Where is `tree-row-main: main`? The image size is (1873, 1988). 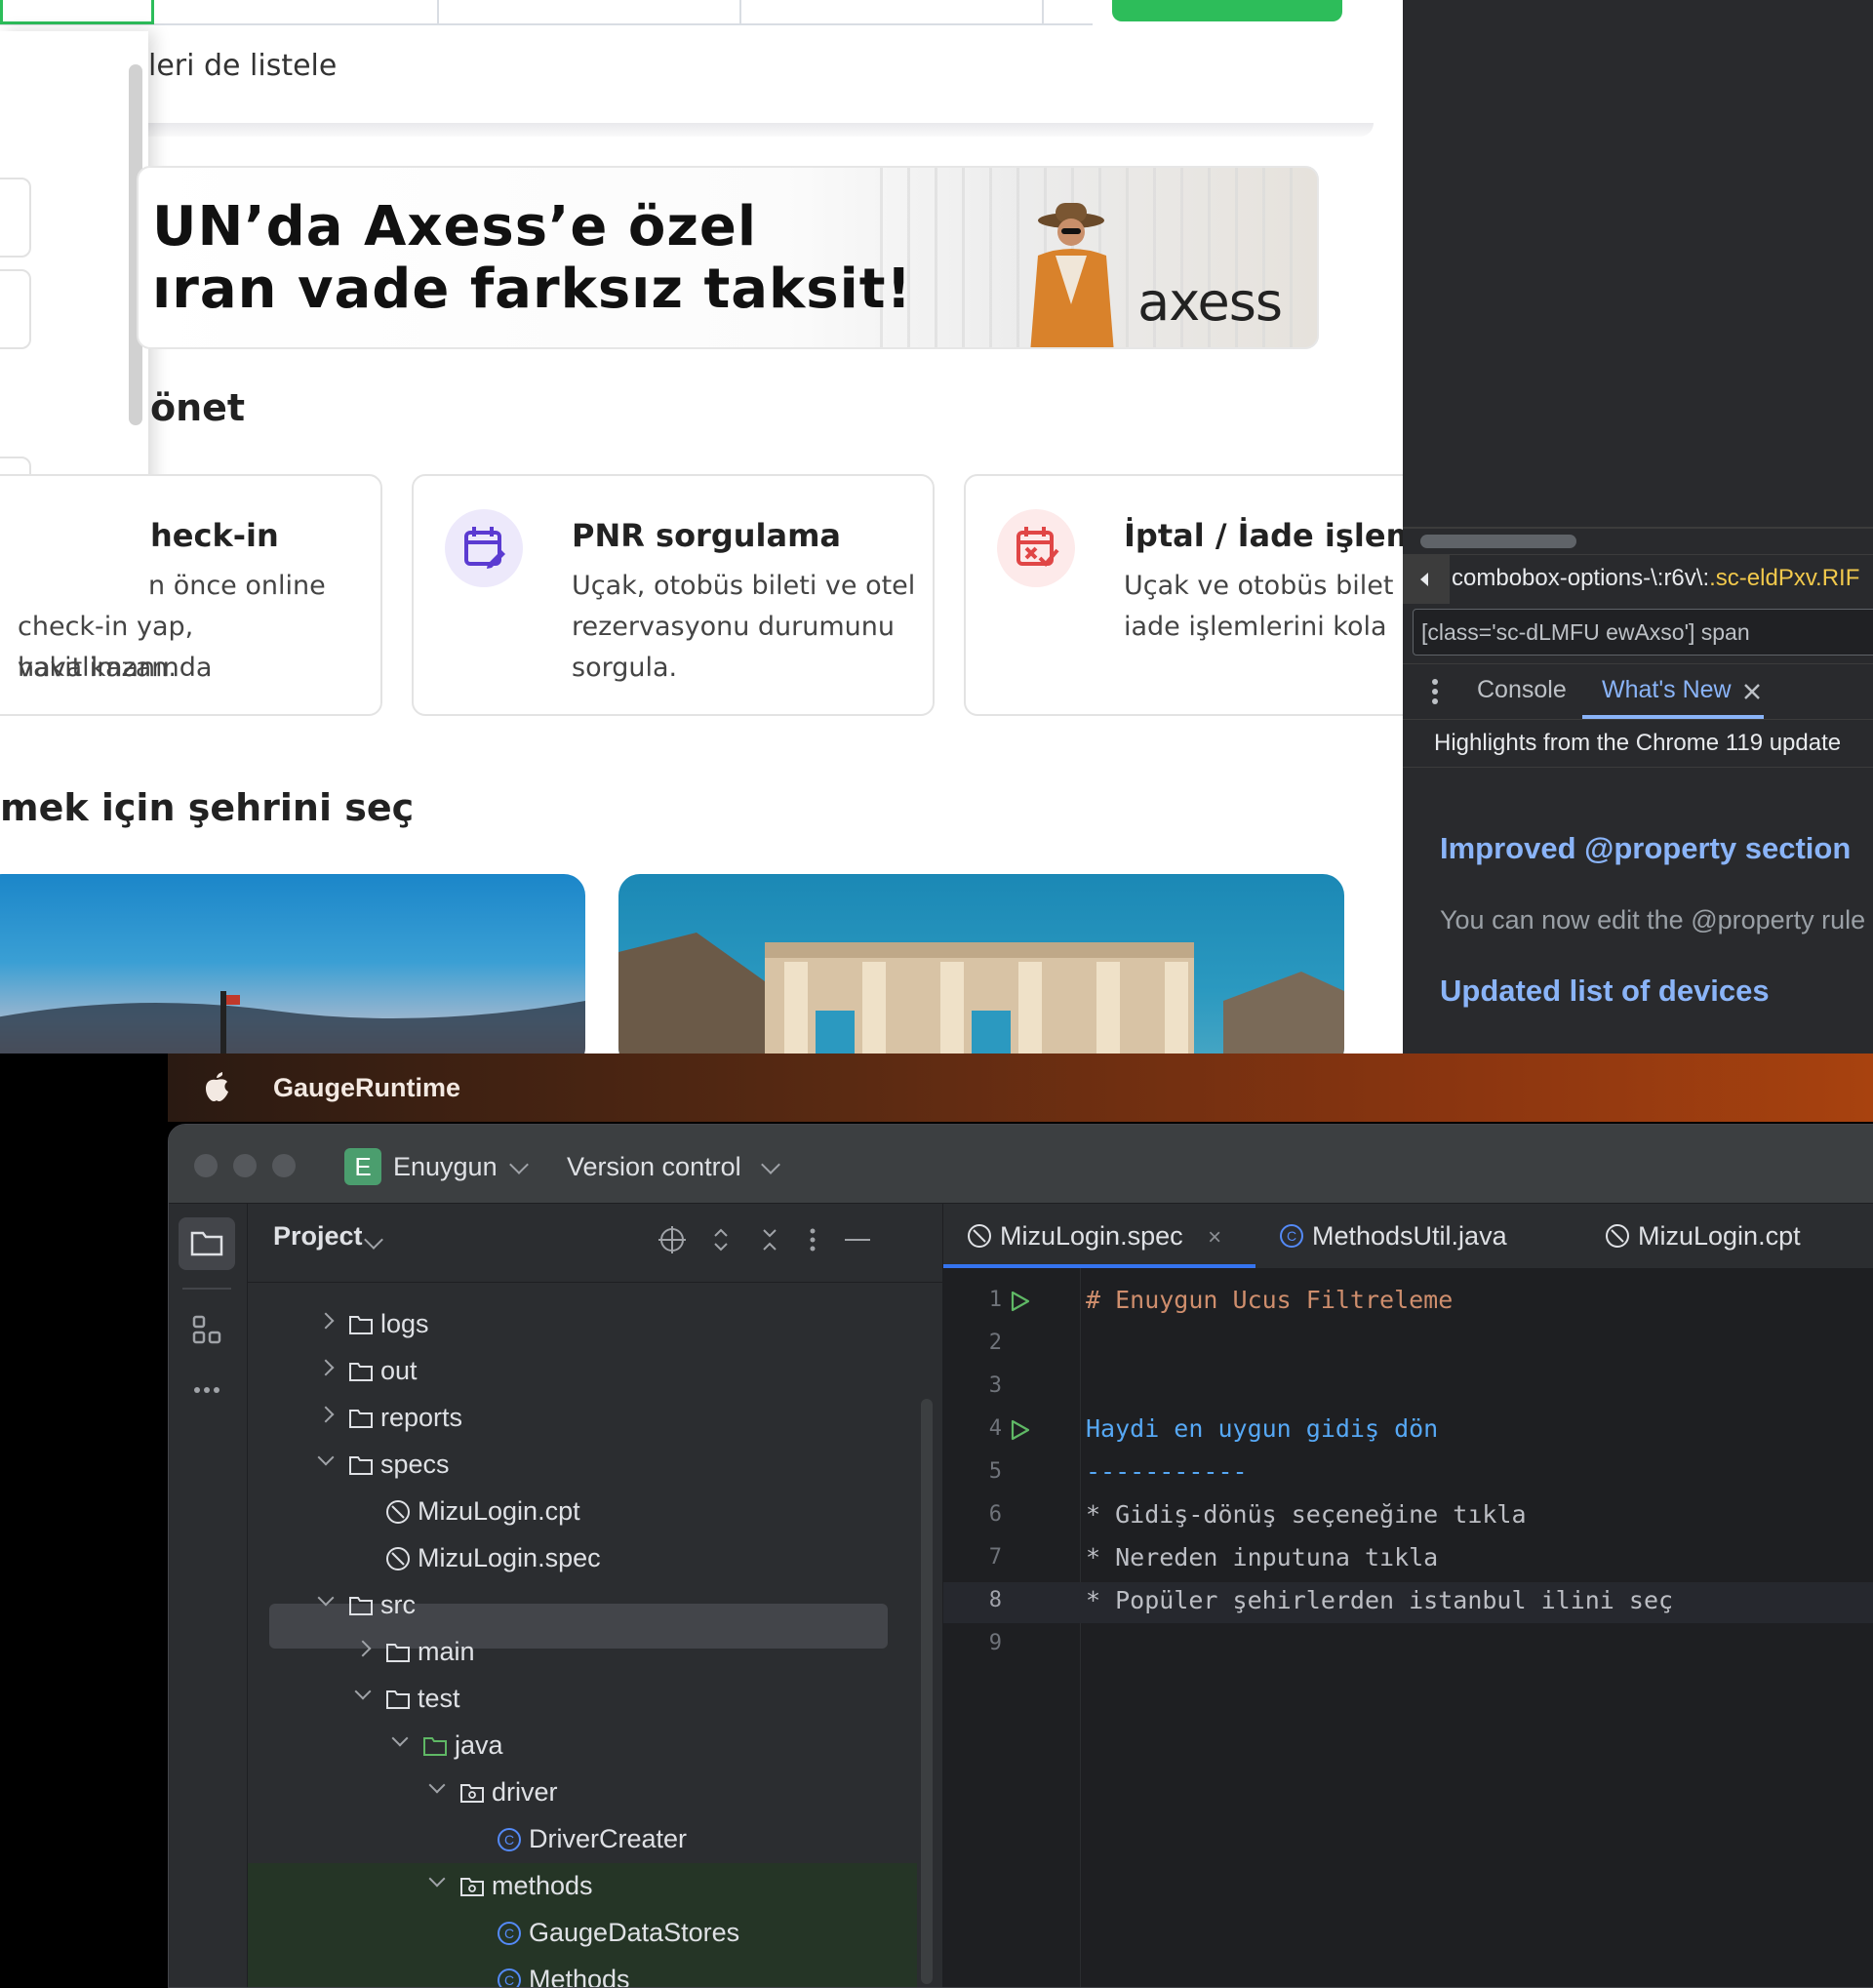 tree-row-main: main is located at coordinates (579, 1653).